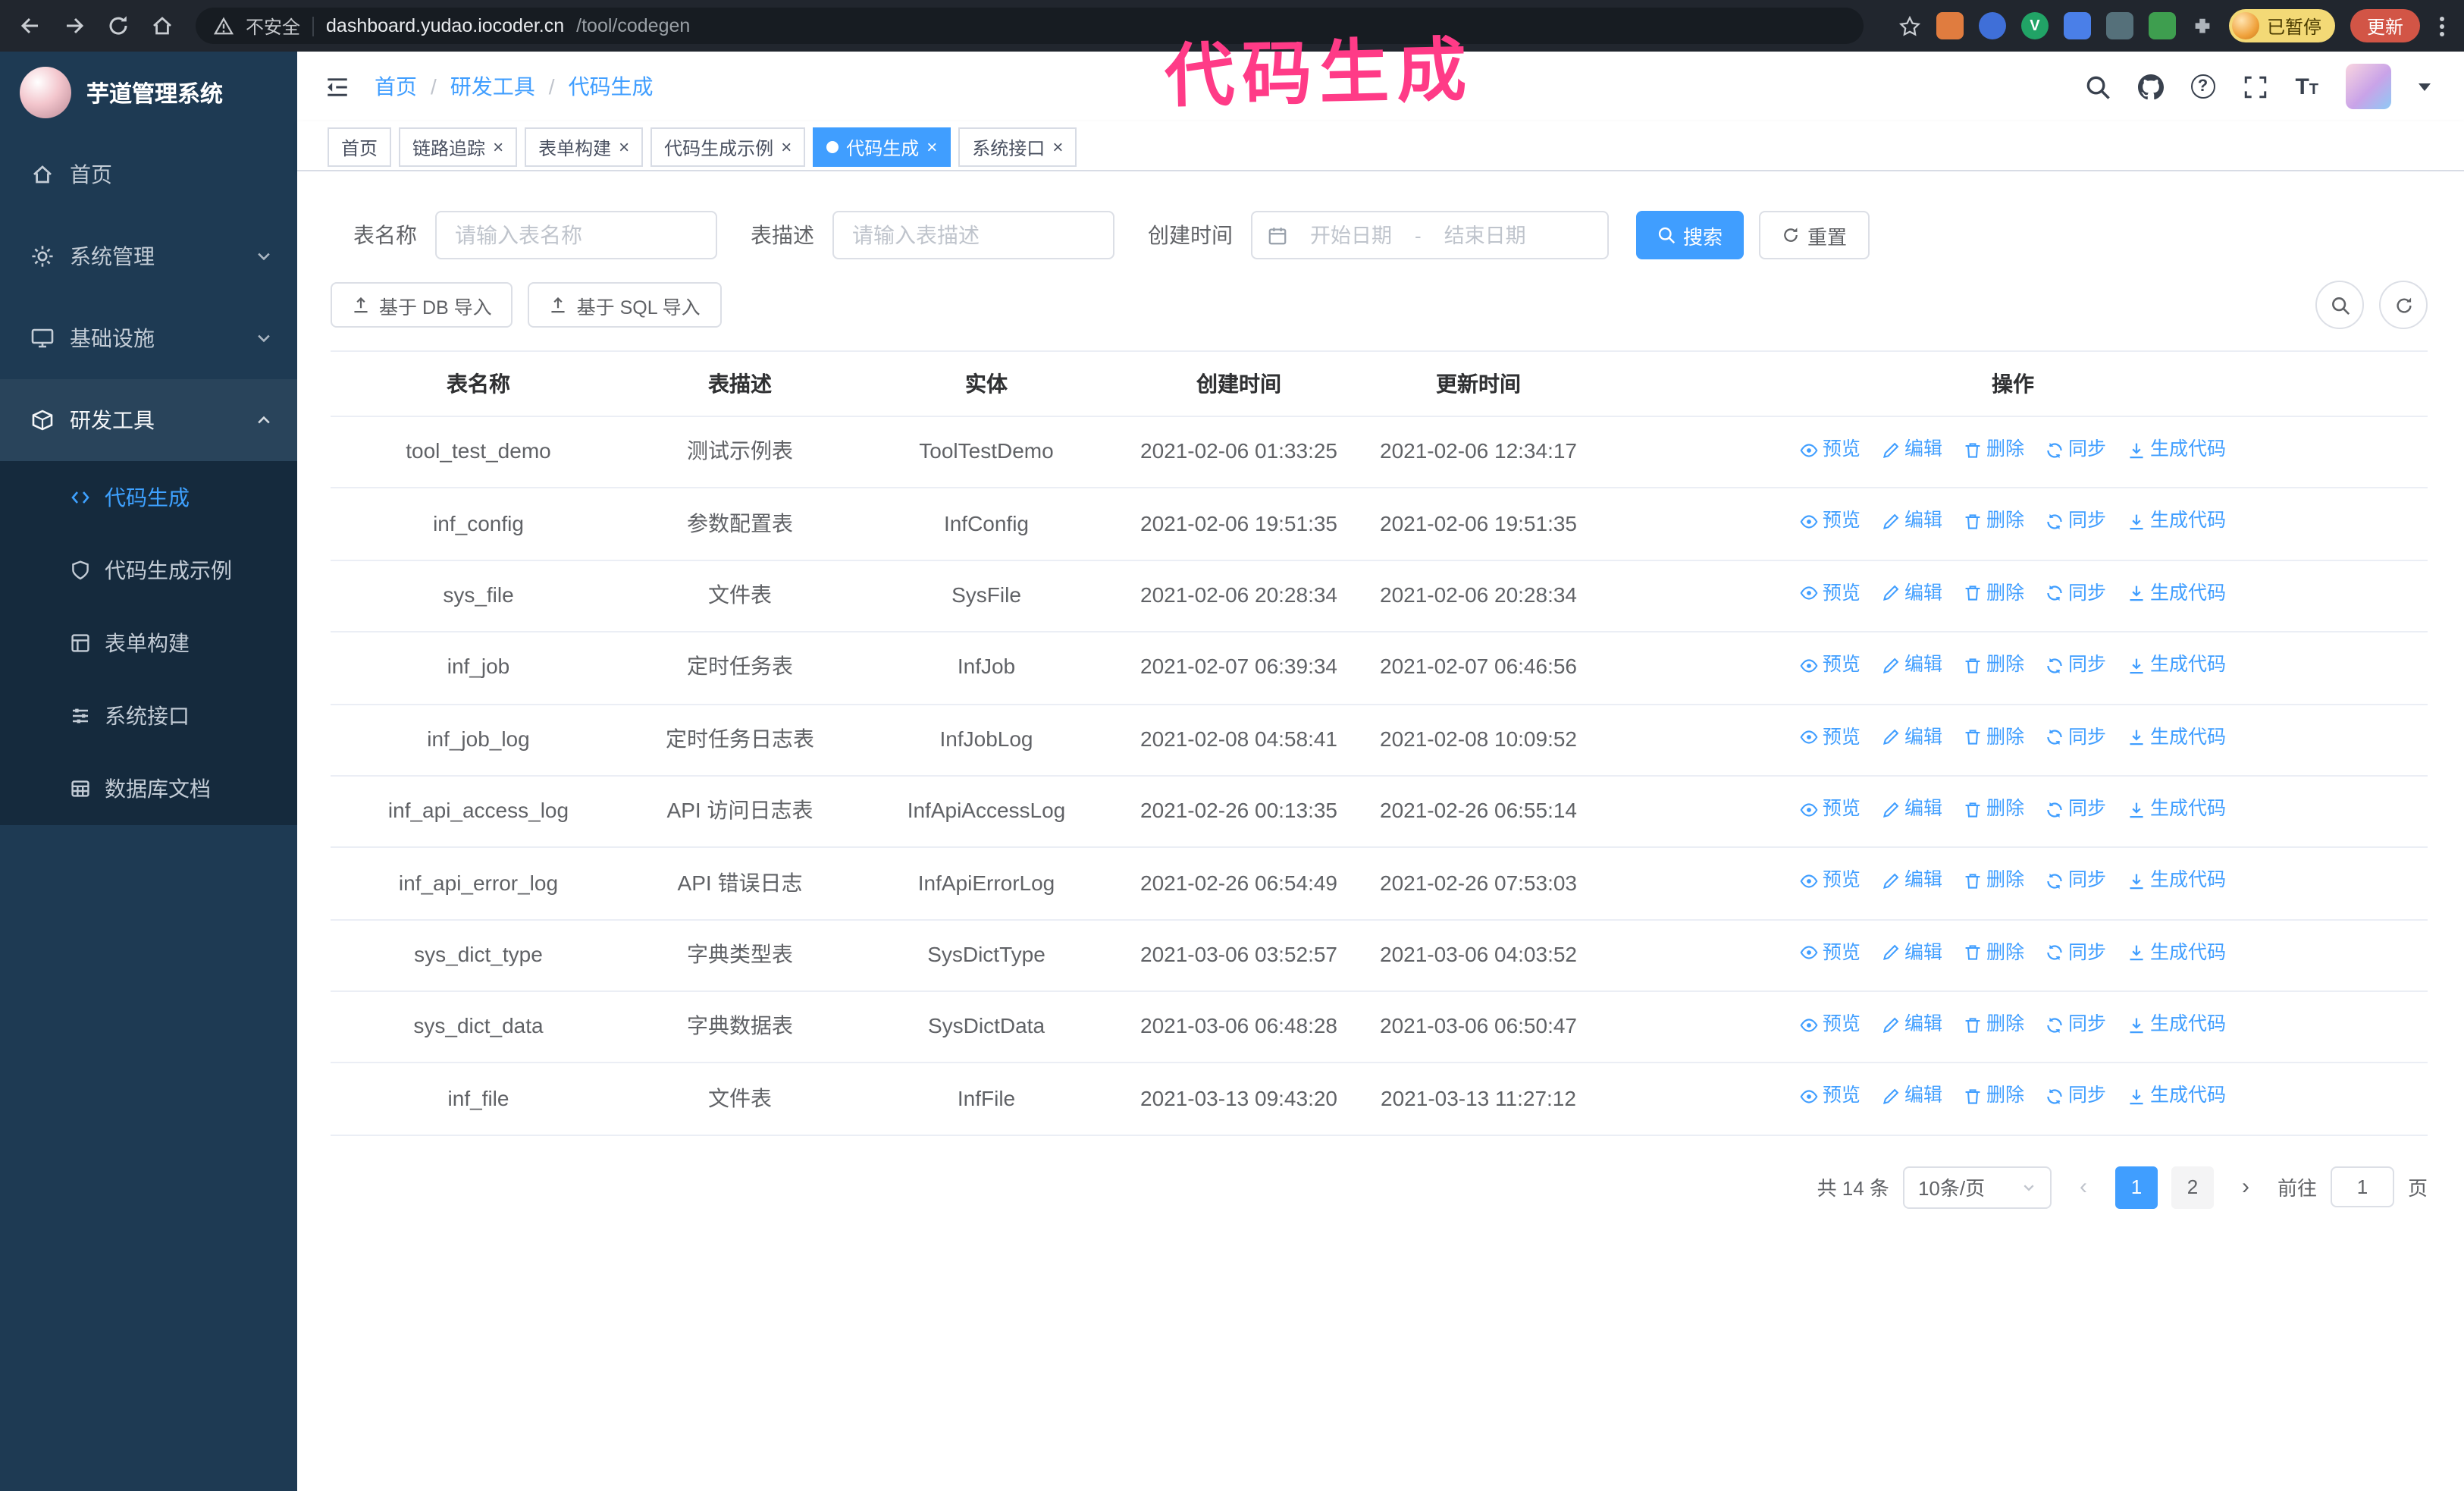 The width and height of the screenshot is (2464, 1491). Describe the element at coordinates (1909, 25) in the screenshot. I see `bookmark-star-icon` at that location.